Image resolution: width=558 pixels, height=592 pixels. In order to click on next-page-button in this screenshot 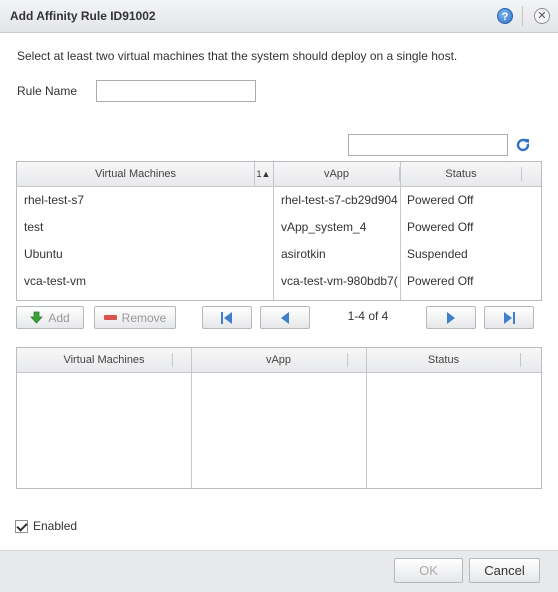, I will do `click(451, 317)`.